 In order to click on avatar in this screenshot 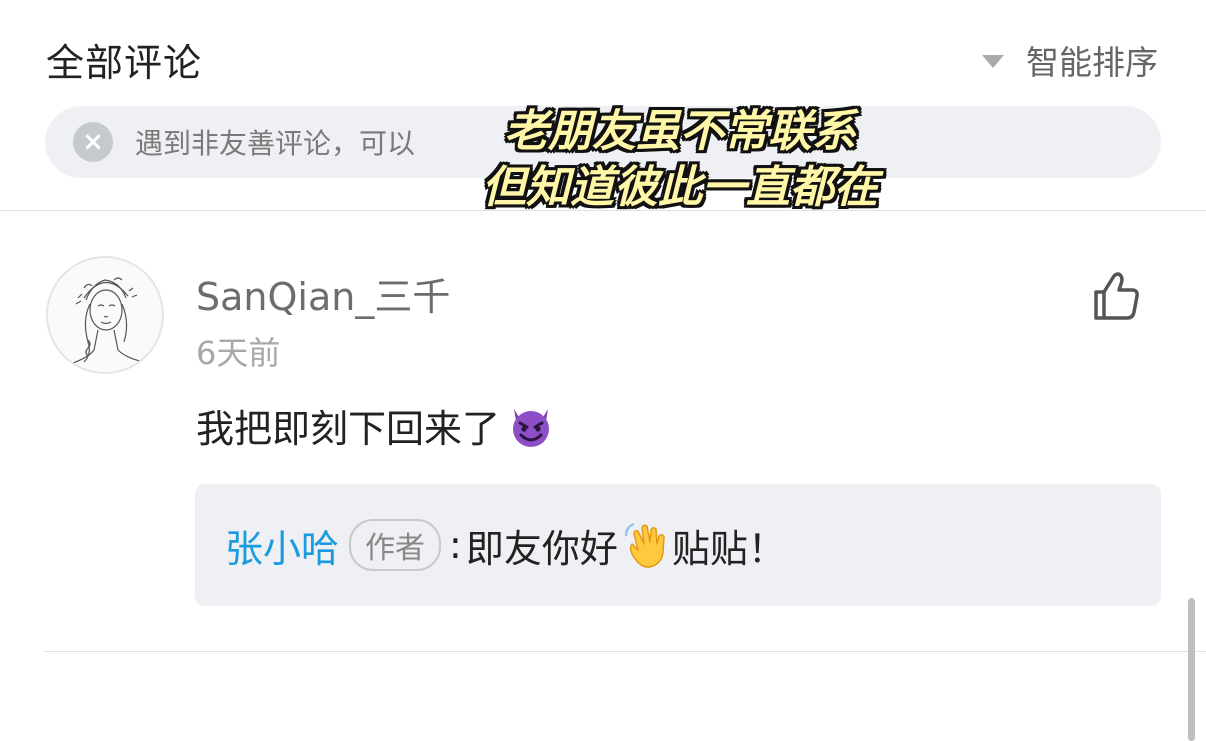, I will do `click(105, 315)`.